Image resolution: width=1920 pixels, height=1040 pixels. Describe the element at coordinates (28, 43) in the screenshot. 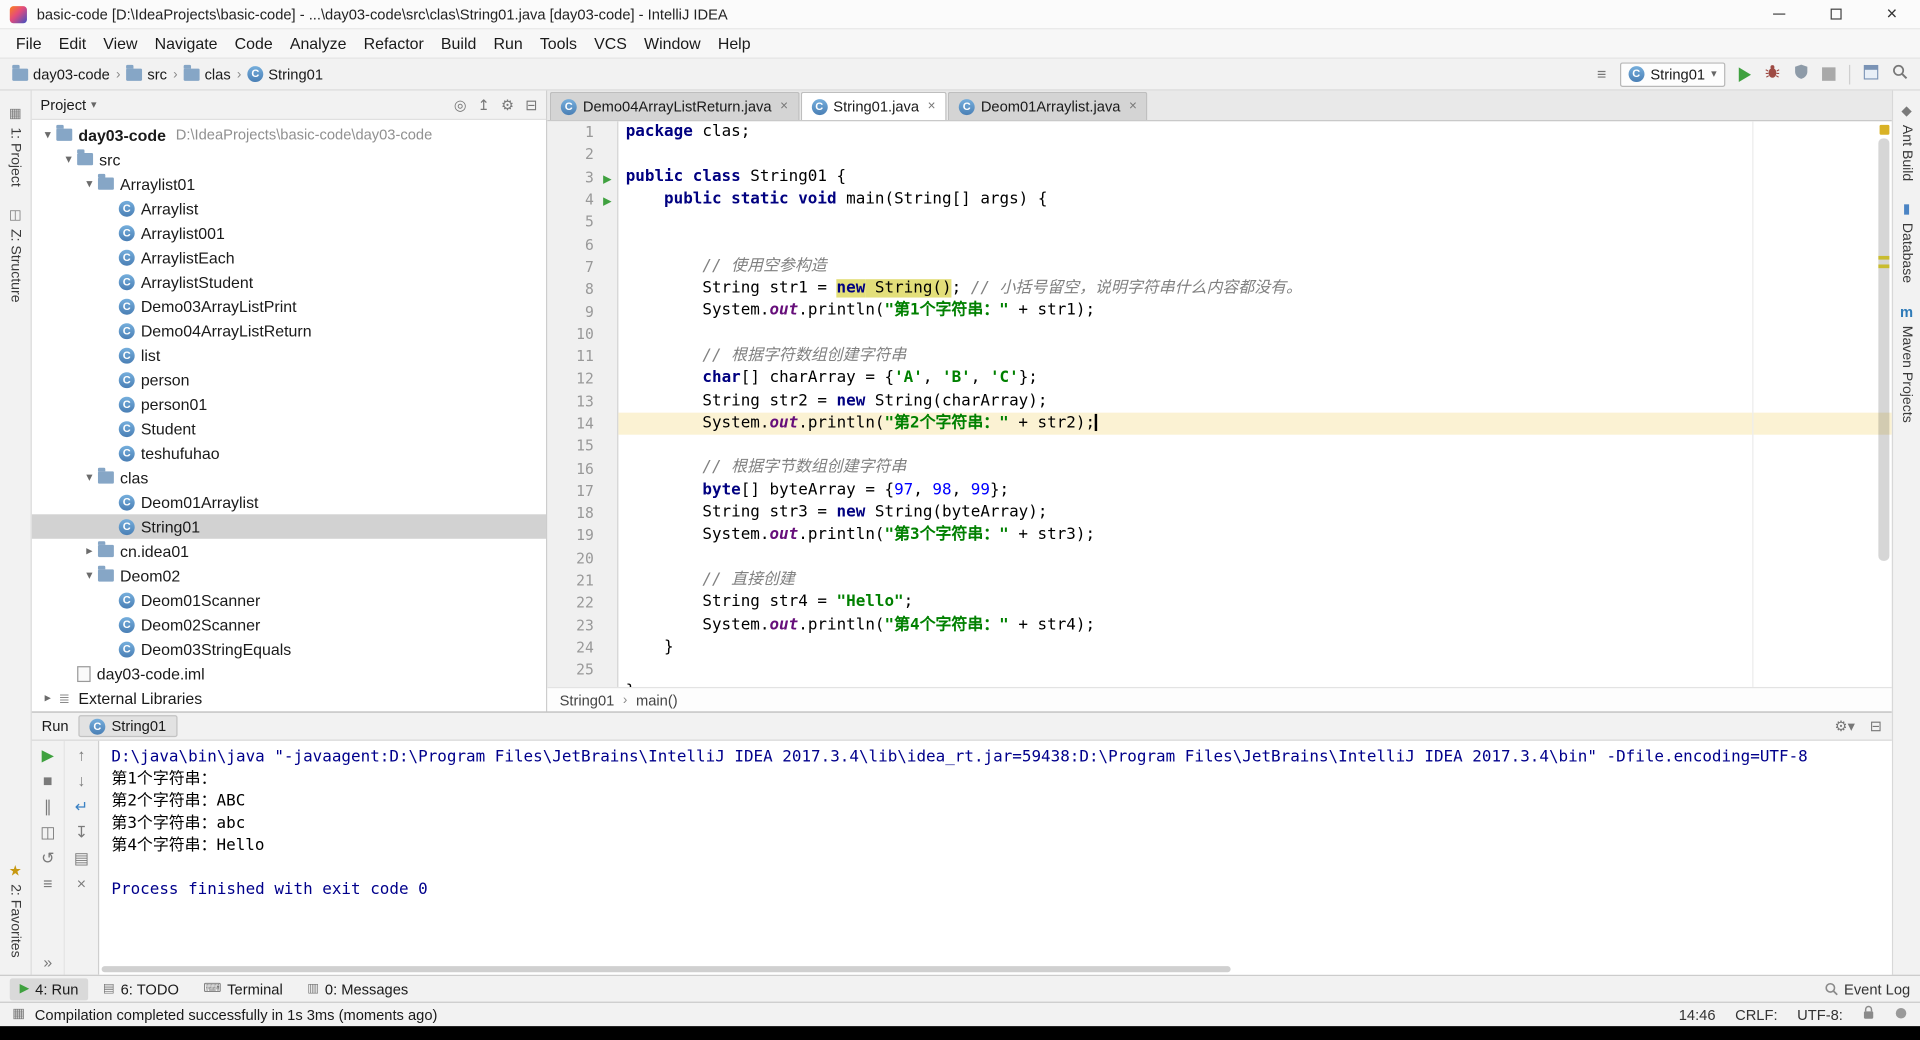

I see `menu-file: File` at that location.